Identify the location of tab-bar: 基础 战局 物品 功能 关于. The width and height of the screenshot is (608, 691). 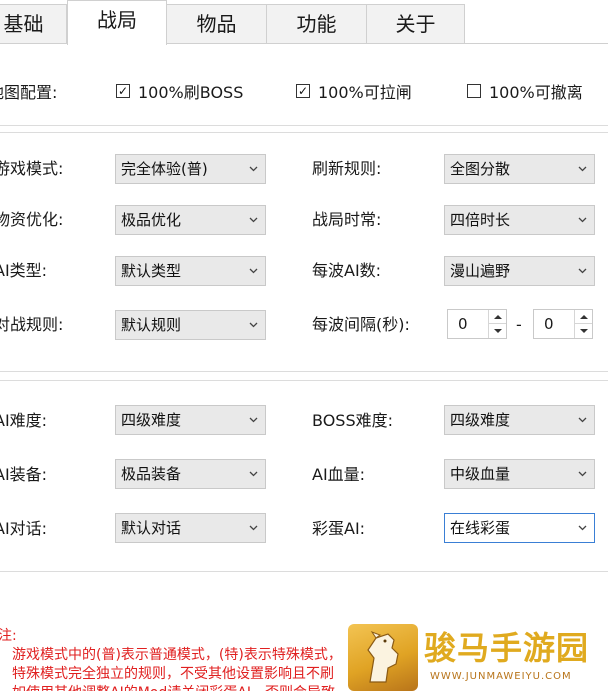
(304, 22).